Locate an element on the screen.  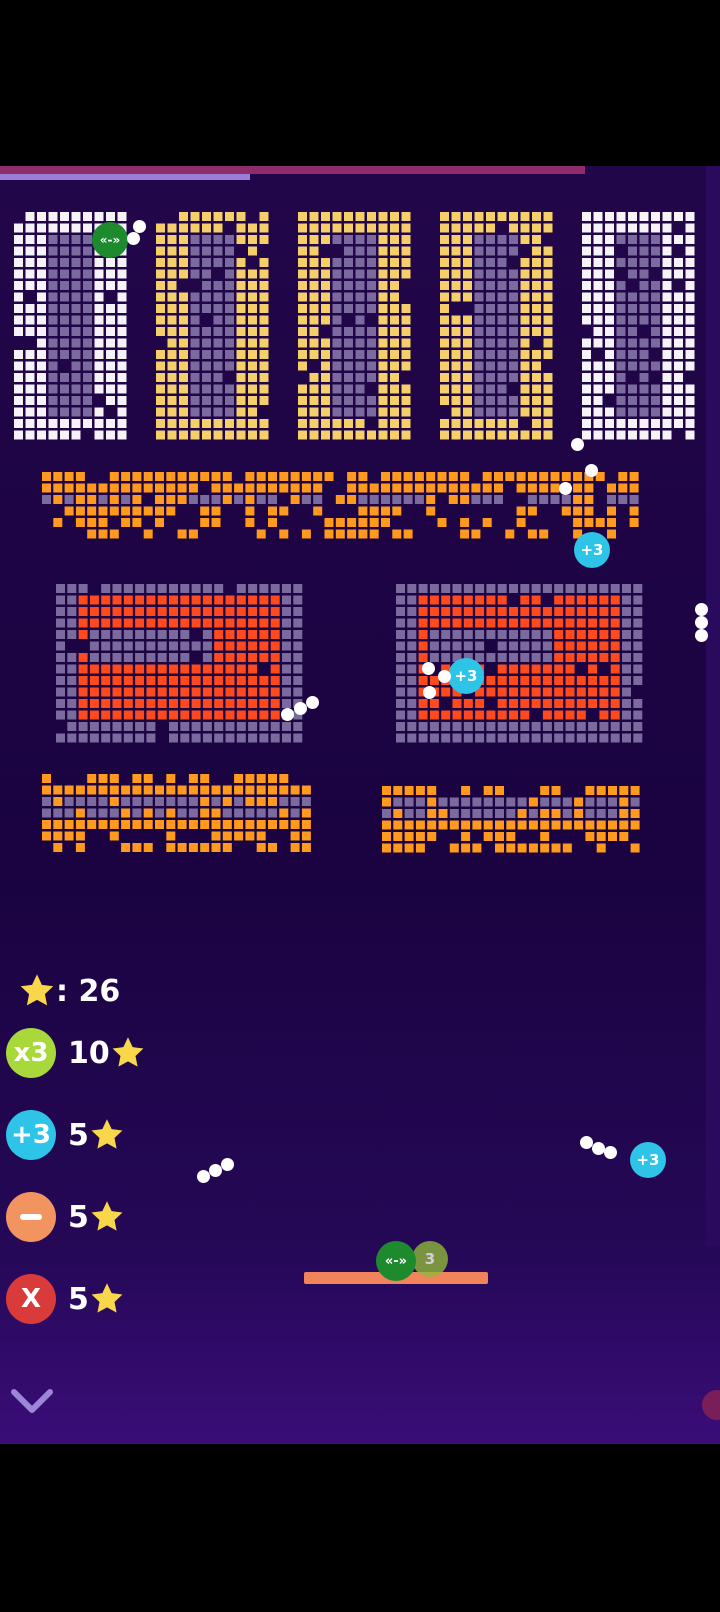
plus-powerup-icon: +3 is located at coordinates (31, 1135).